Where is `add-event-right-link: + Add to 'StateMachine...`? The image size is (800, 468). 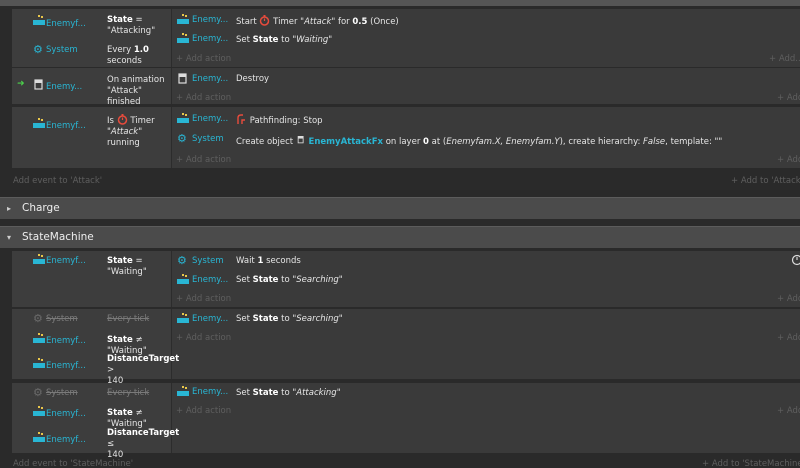 add-event-right-link: + Add to 'StateMachine... is located at coordinates (751, 463).